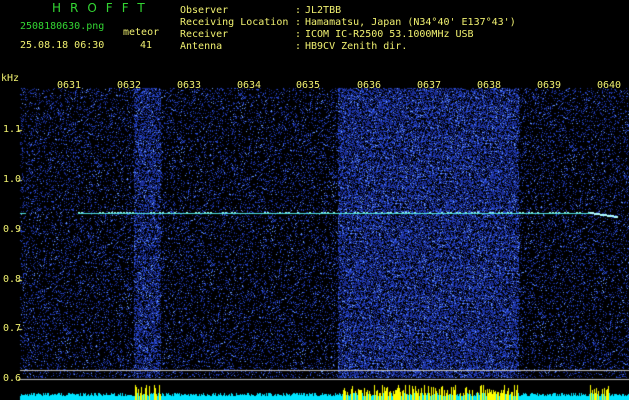 Image resolution: width=629 pixels, height=400 pixels. What do you see at coordinates (62, 45) in the screenshot?
I see `capture-datetime: 25.08.18 06:30` at bounding box center [62, 45].